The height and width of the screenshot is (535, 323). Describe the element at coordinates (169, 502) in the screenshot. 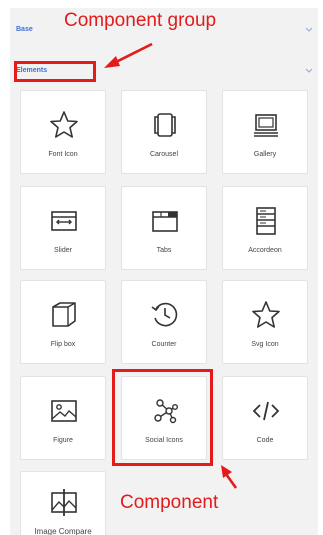

I see `annotation-component: Component` at that location.